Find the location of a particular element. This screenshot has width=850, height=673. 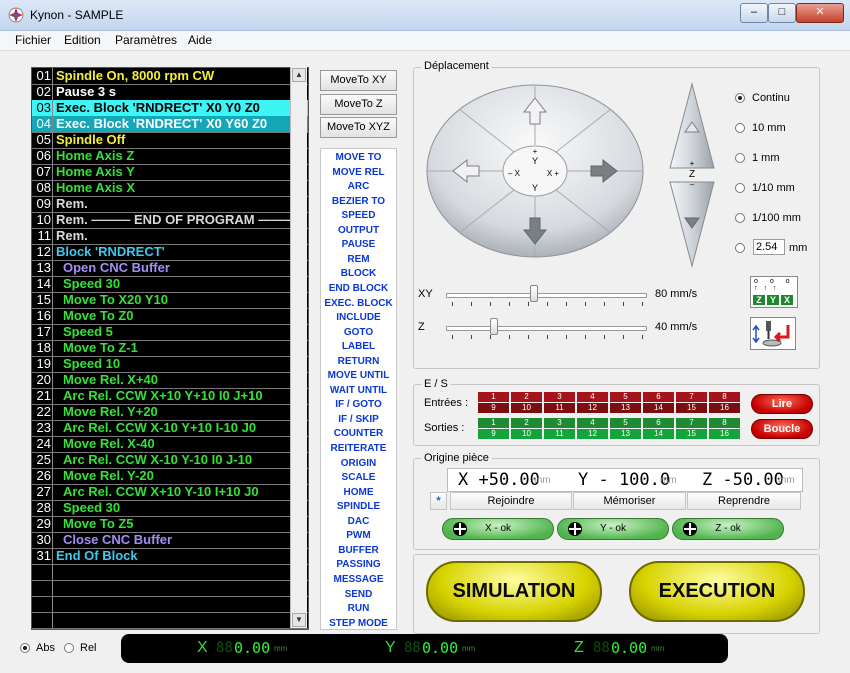

y-ok-button: Y - ok is located at coordinates (613, 529).